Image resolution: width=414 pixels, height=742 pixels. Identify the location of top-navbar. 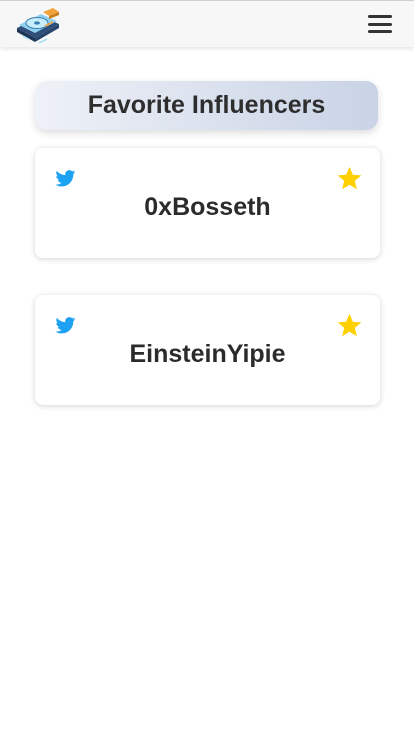
(207, 23).